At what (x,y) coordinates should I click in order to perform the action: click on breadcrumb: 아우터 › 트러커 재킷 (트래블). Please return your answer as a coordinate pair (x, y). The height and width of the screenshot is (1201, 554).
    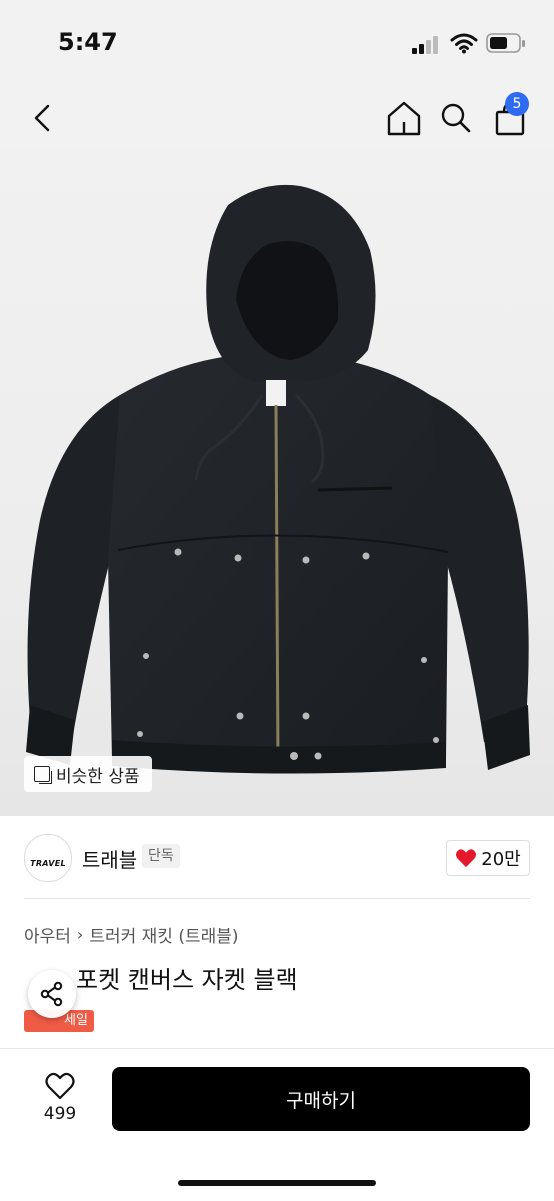
    Looking at the image, I should click on (131, 934).